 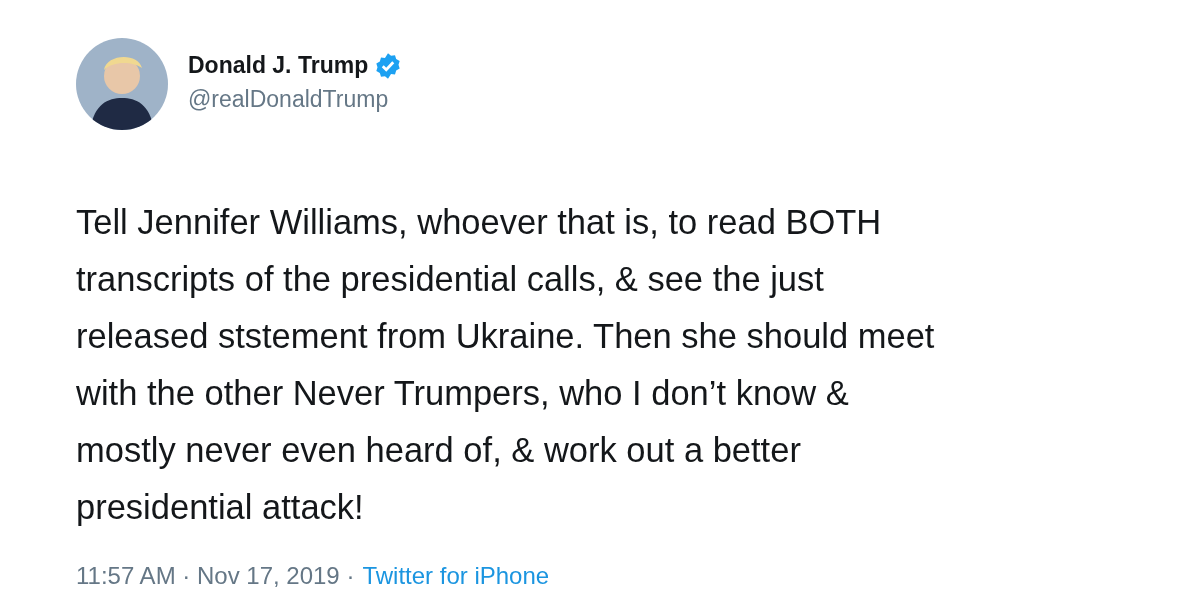 I want to click on timestamp: 11:57 AM · Nov 17, 2019 ·, so click(x=215, y=576).